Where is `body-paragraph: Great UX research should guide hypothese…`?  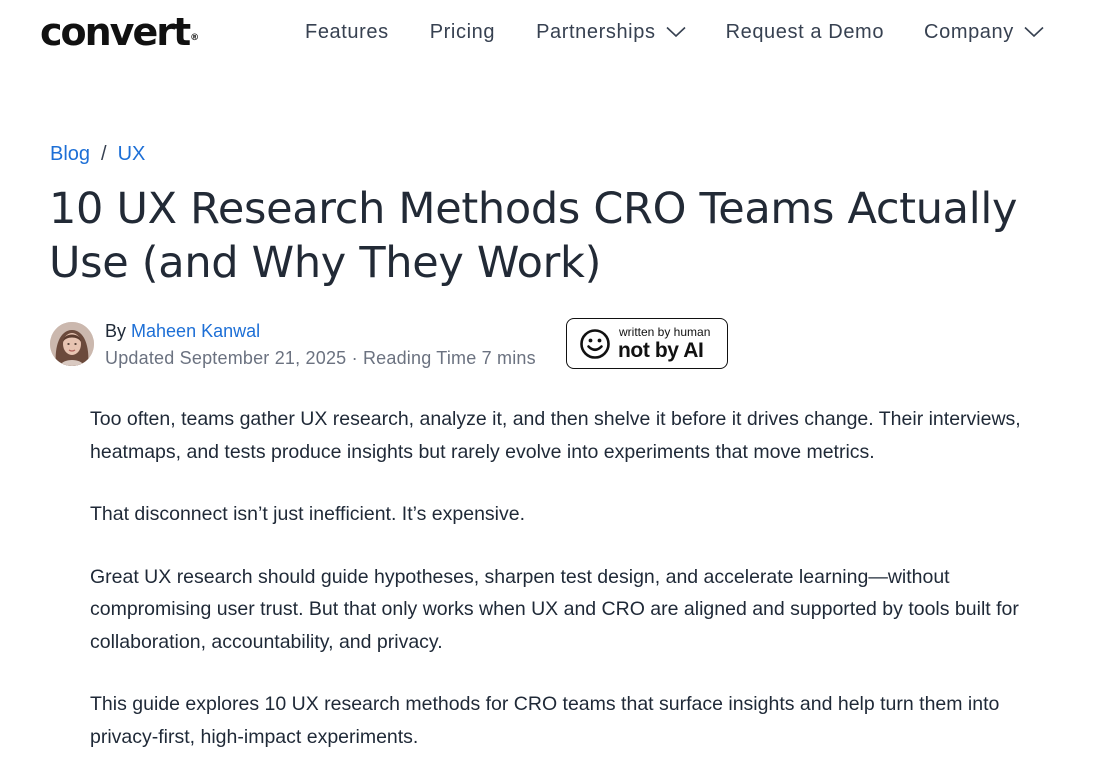
body-paragraph: Great UX research should guide hypothese… is located at coordinates (554, 609).